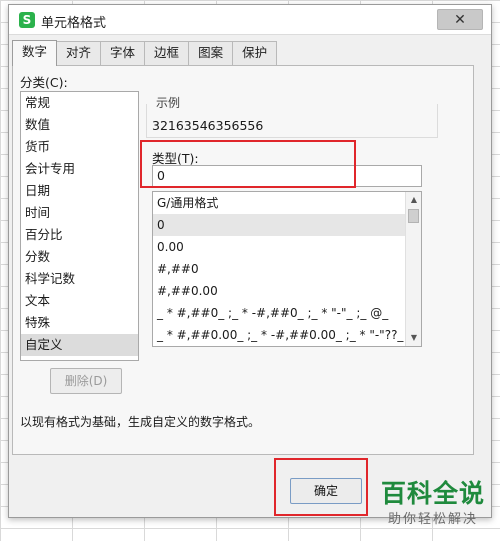  What do you see at coordinates (167, 53) in the screenshot?
I see `tab-border: 边框` at bounding box center [167, 53].